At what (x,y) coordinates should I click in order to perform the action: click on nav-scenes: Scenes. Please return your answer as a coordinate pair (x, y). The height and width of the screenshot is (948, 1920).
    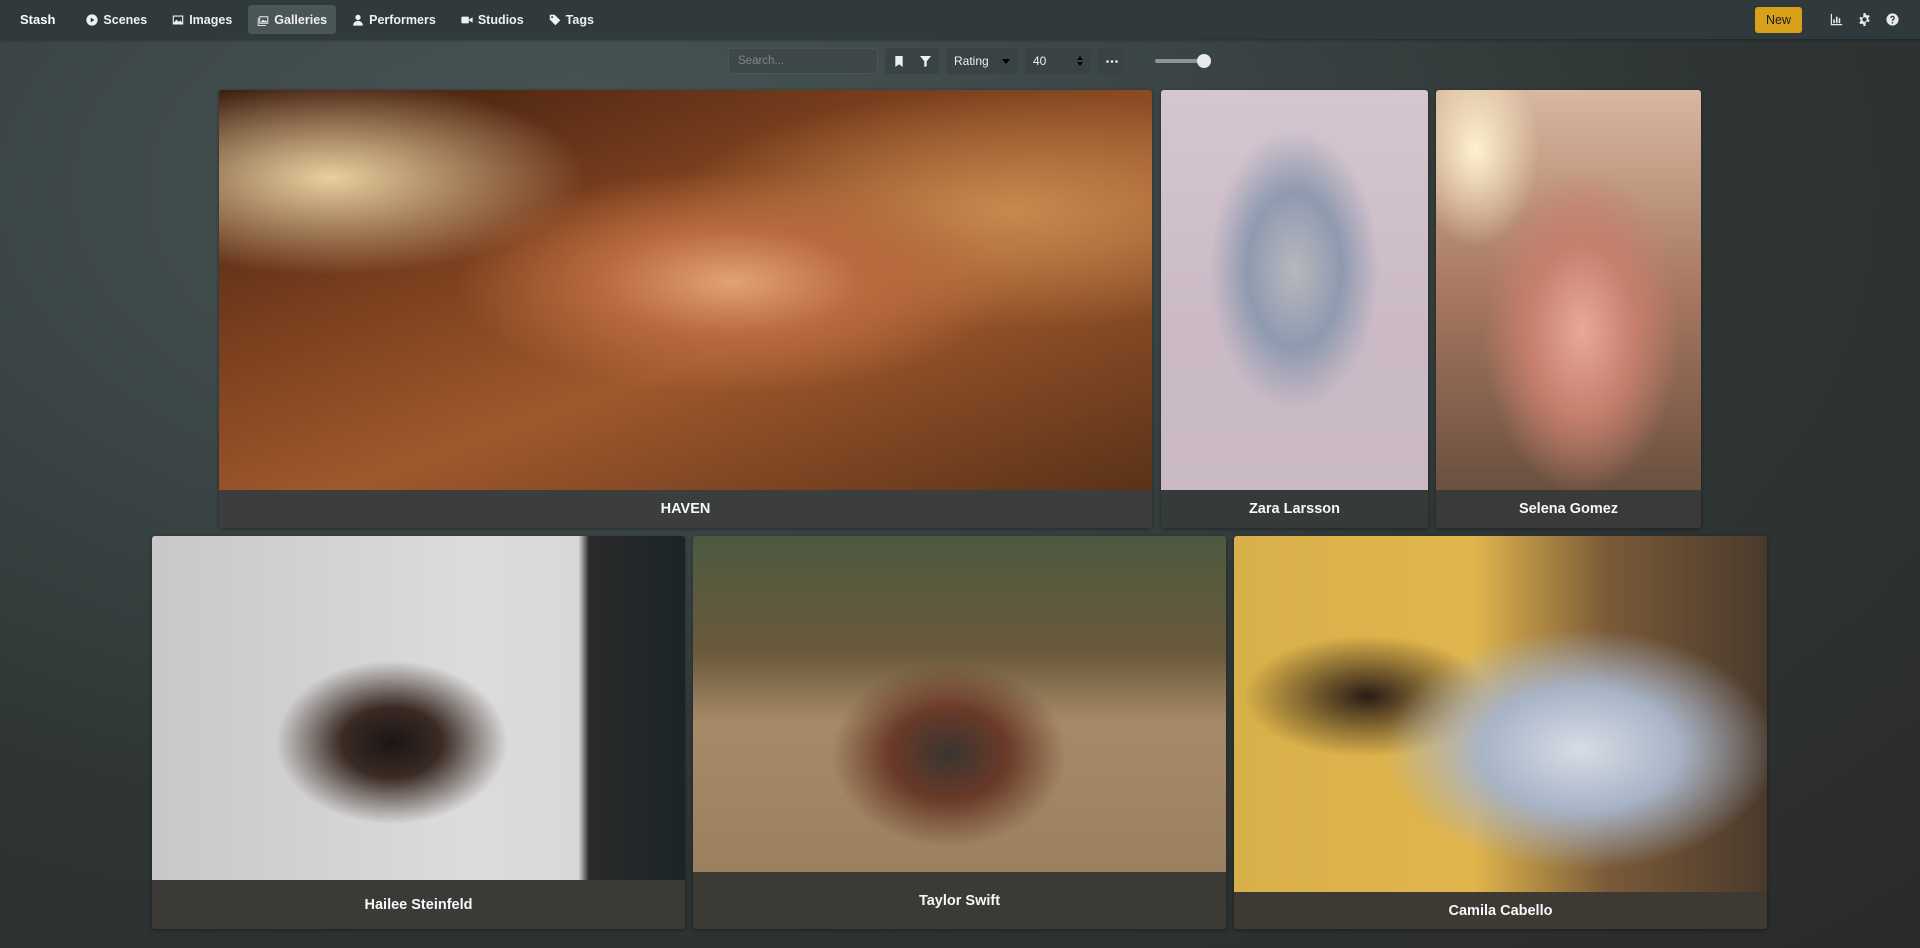
    Looking at the image, I should click on (116, 19).